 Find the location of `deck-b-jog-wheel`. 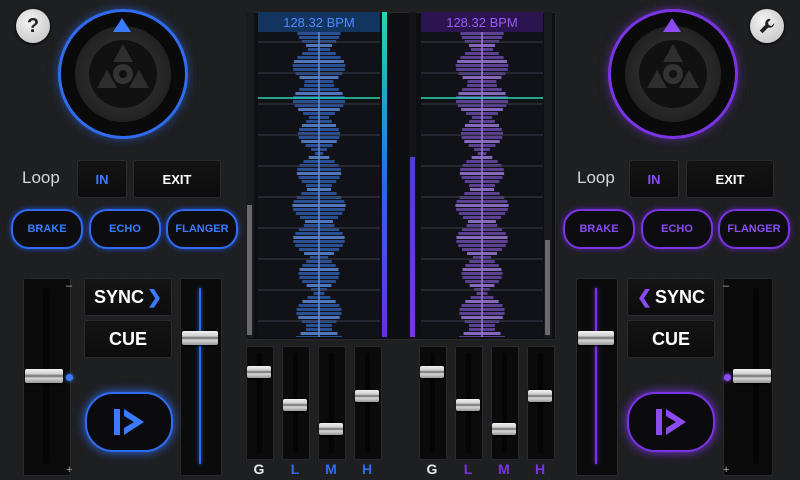

deck-b-jog-wheel is located at coordinates (673, 74).